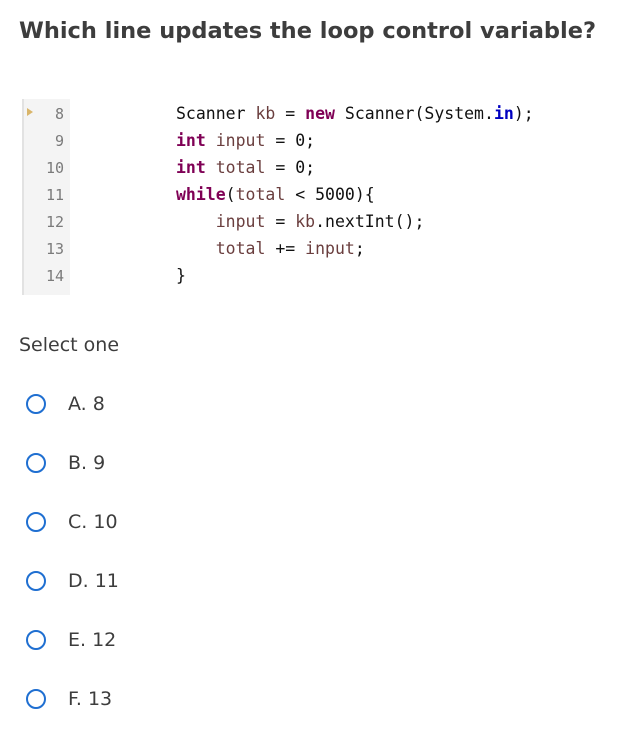 The image size is (638, 730). What do you see at coordinates (99, 463) in the screenshot?
I see `option-value: 9` at bounding box center [99, 463].